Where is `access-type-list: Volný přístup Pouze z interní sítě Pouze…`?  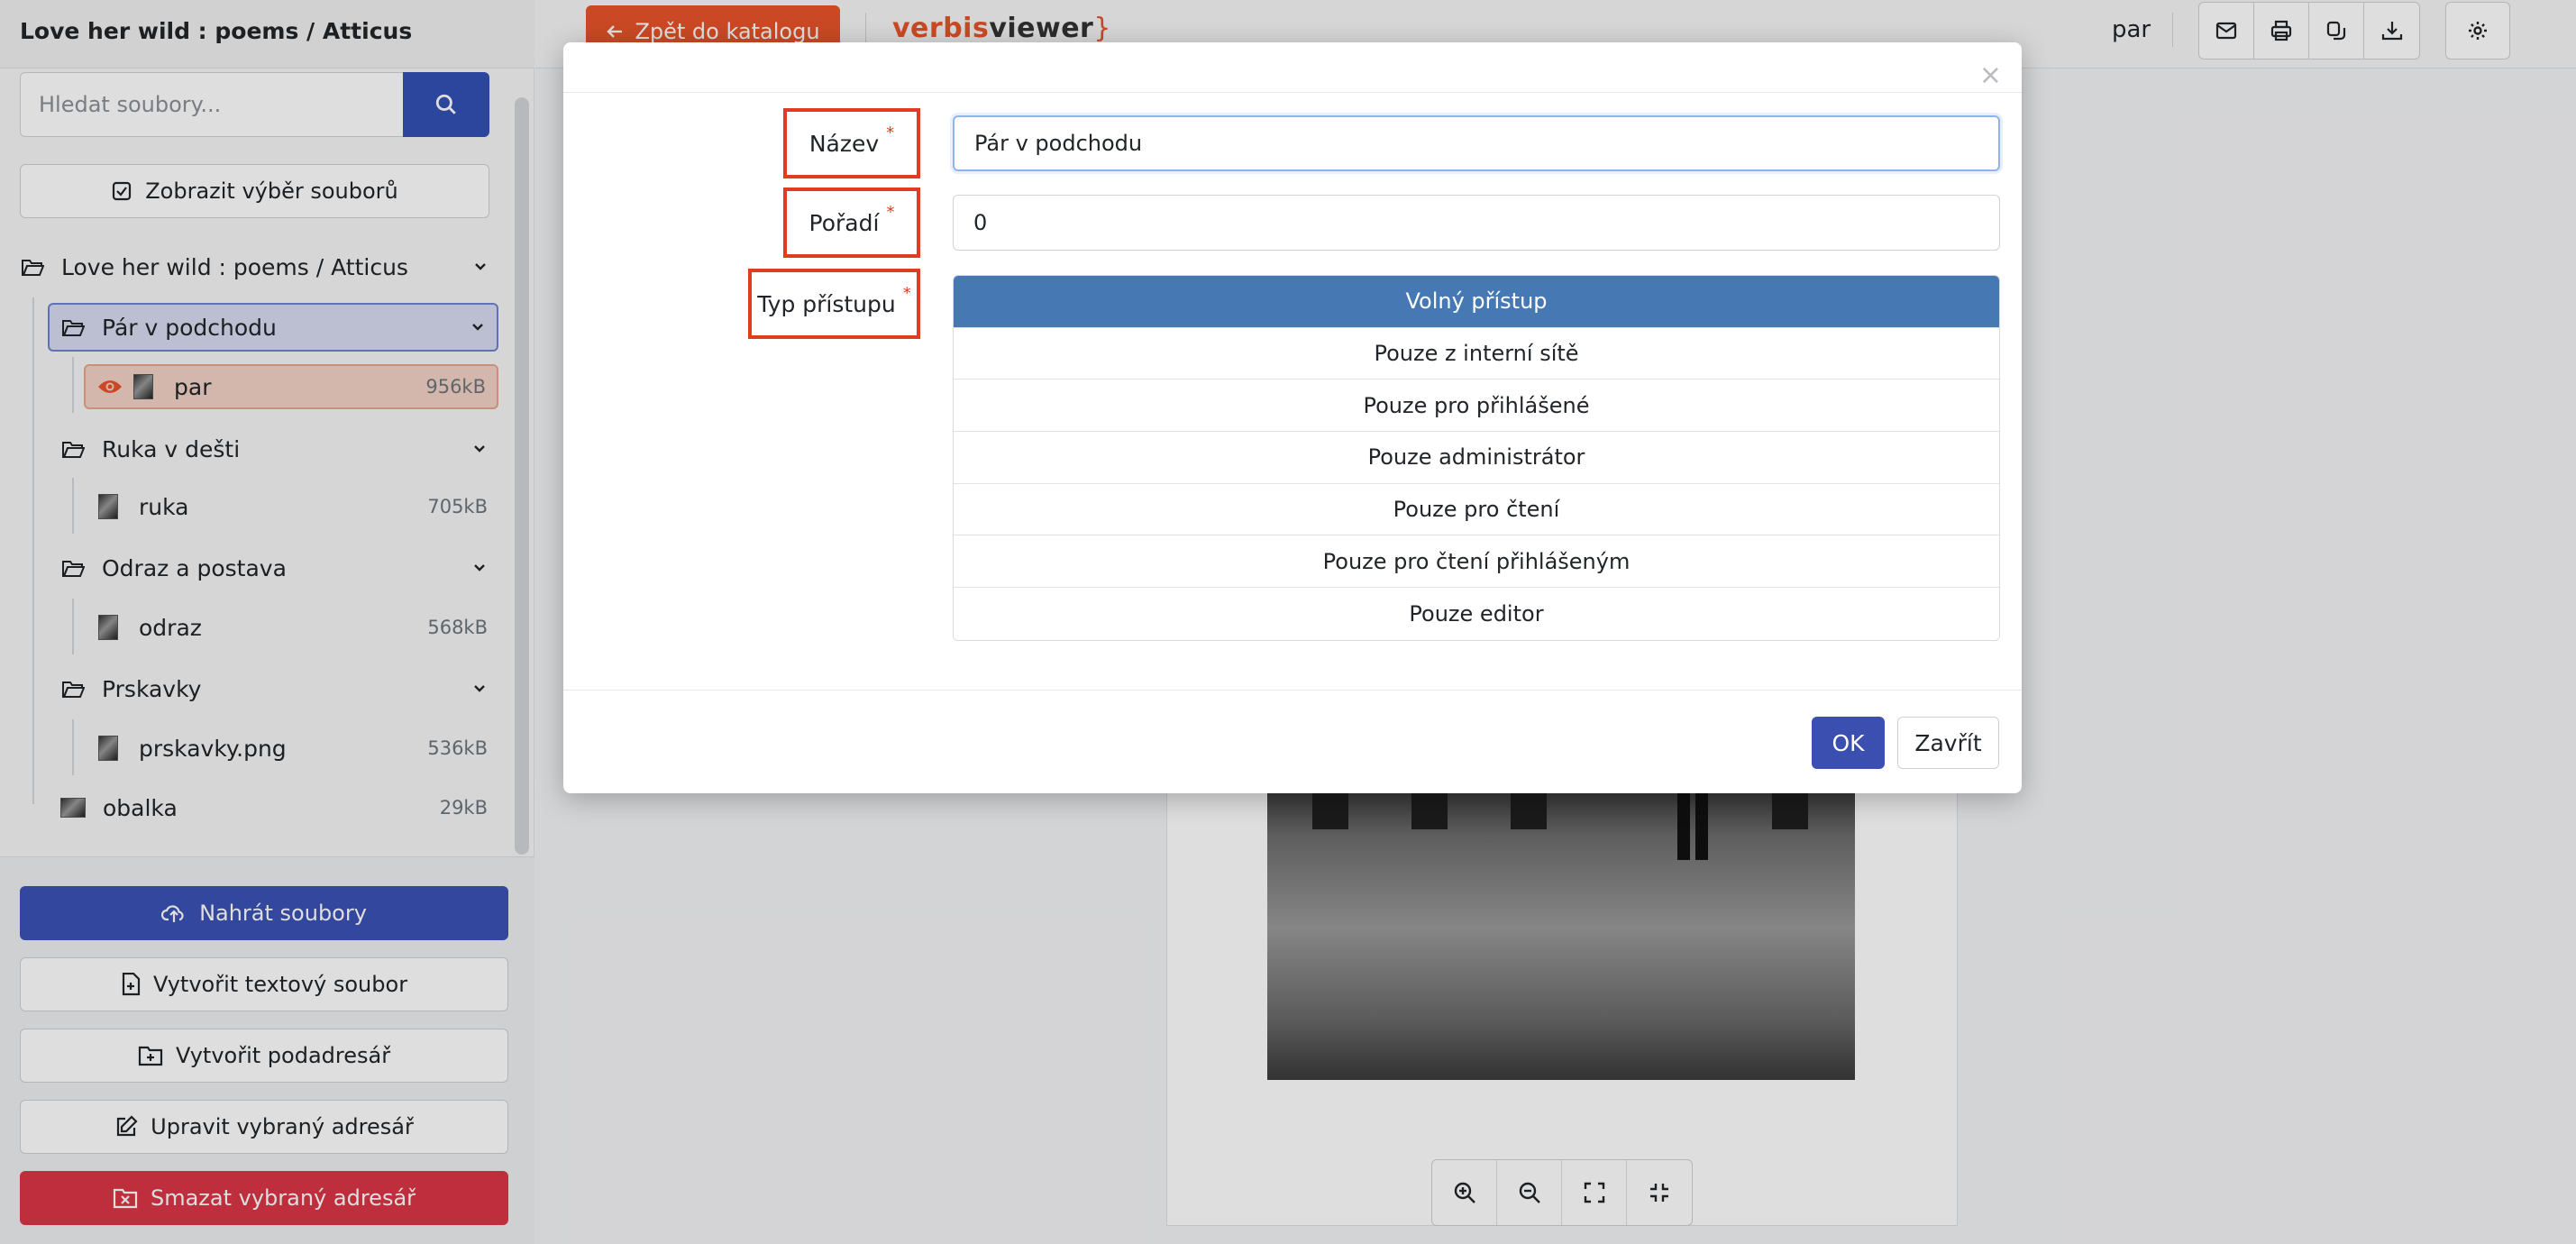 access-type-list: Volný přístup Pouze z interní sítě Pouze… is located at coordinates (1477, 458).